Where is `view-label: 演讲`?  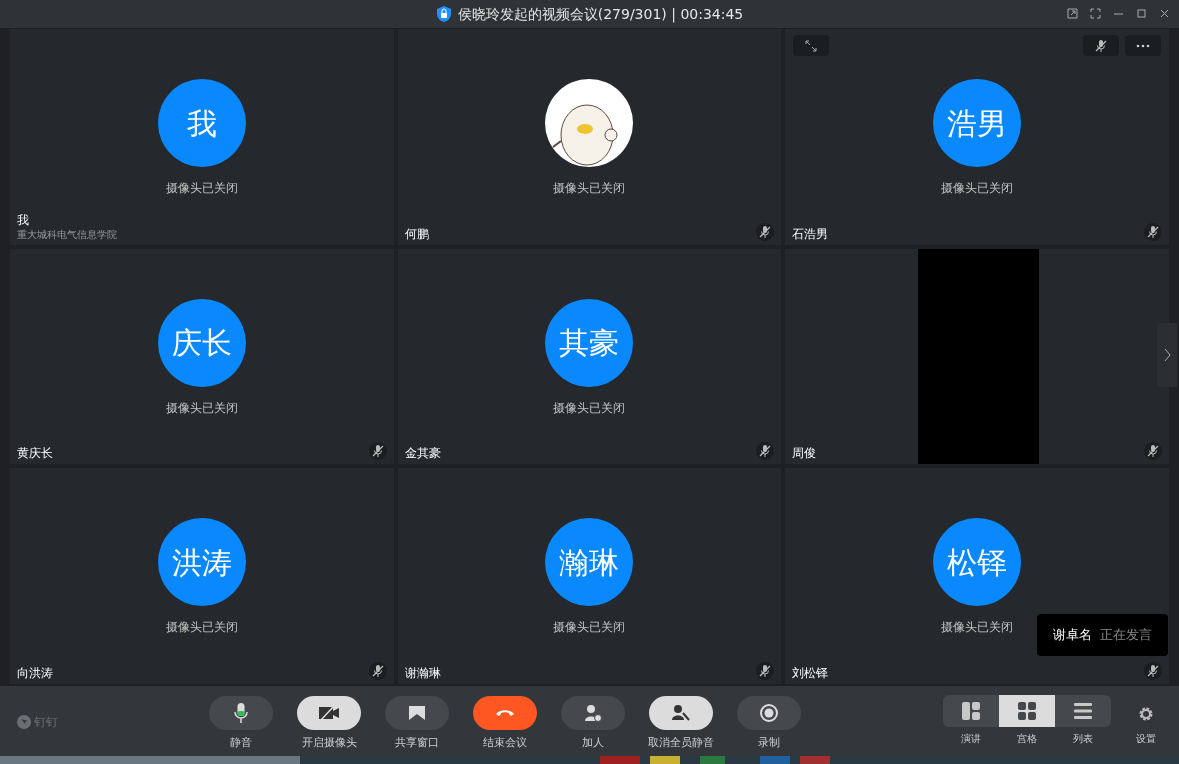
view-label: 演讲 is located at coordinates (971, 739).